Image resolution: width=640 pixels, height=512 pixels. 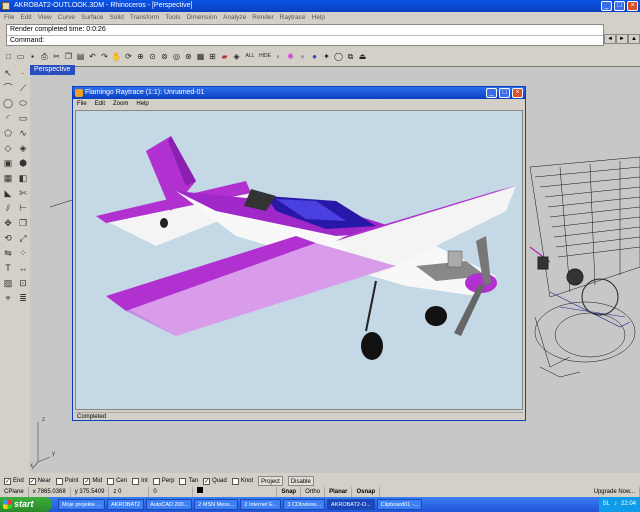 I want to click on osnap-int: Int, so click(x=140, y=481).